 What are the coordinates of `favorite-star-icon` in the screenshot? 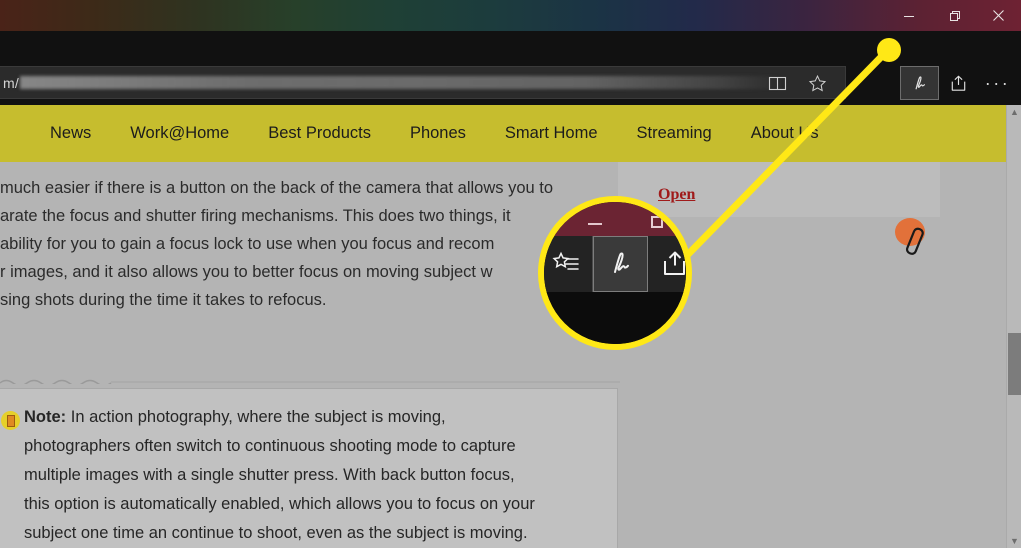 It's located at (817, 84).